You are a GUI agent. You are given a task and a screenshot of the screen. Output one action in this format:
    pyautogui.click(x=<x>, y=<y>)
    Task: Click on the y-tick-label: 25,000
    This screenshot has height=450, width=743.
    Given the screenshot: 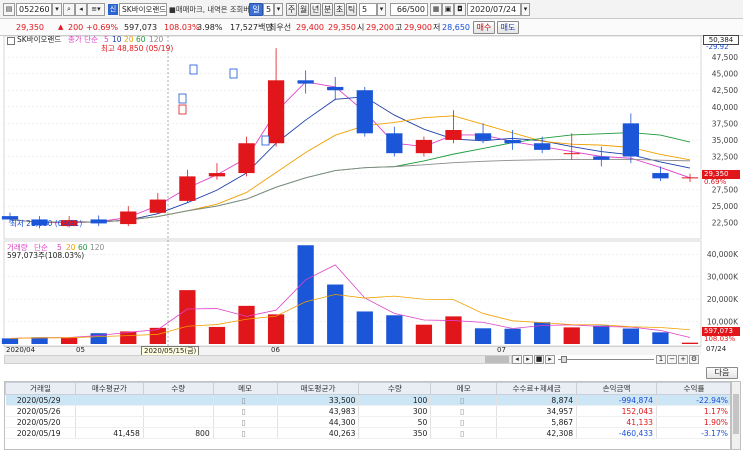 What is the action you would take?
    pyautogui.click(x=725, y=206)
    